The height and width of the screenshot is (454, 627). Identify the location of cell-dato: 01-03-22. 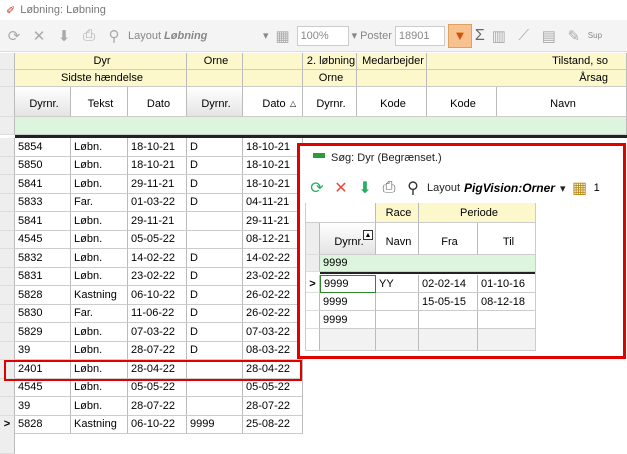
(157, 202).